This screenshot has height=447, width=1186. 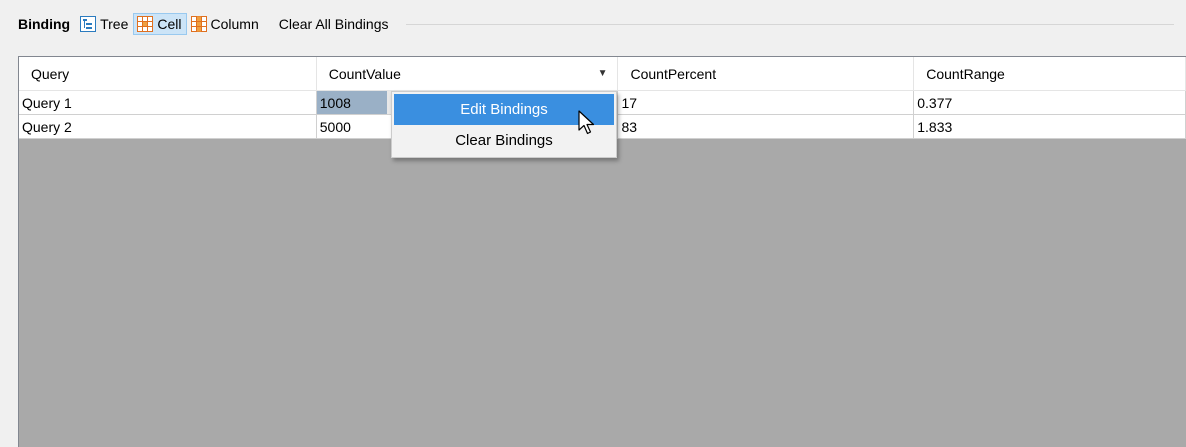 I want to click on selected-cell-value: 1008, so click(x=351, y=102).